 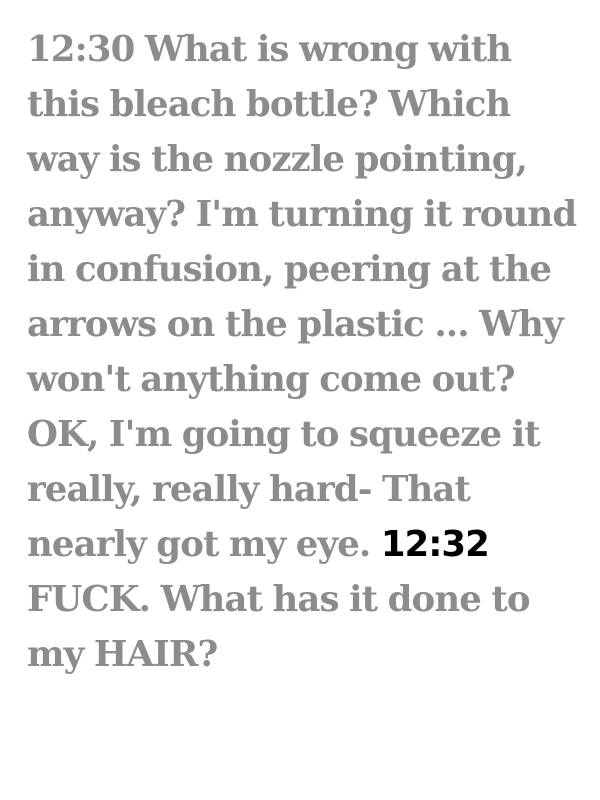 What do you see at coordinates (435, 544) in the screenshot?
I see `time-highlight: 12:32` at bounding box center [435, 544].